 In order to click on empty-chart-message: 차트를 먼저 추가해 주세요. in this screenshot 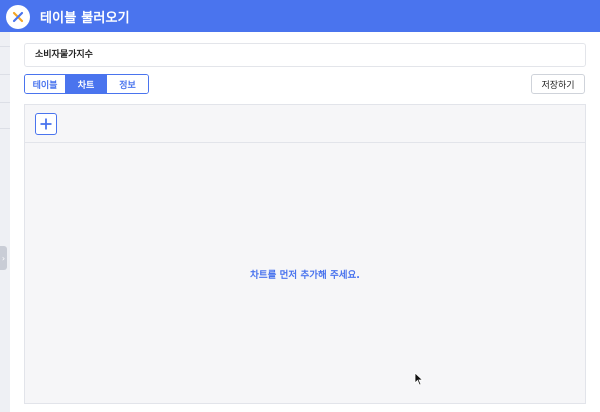, I will do `click(305, 275)`.